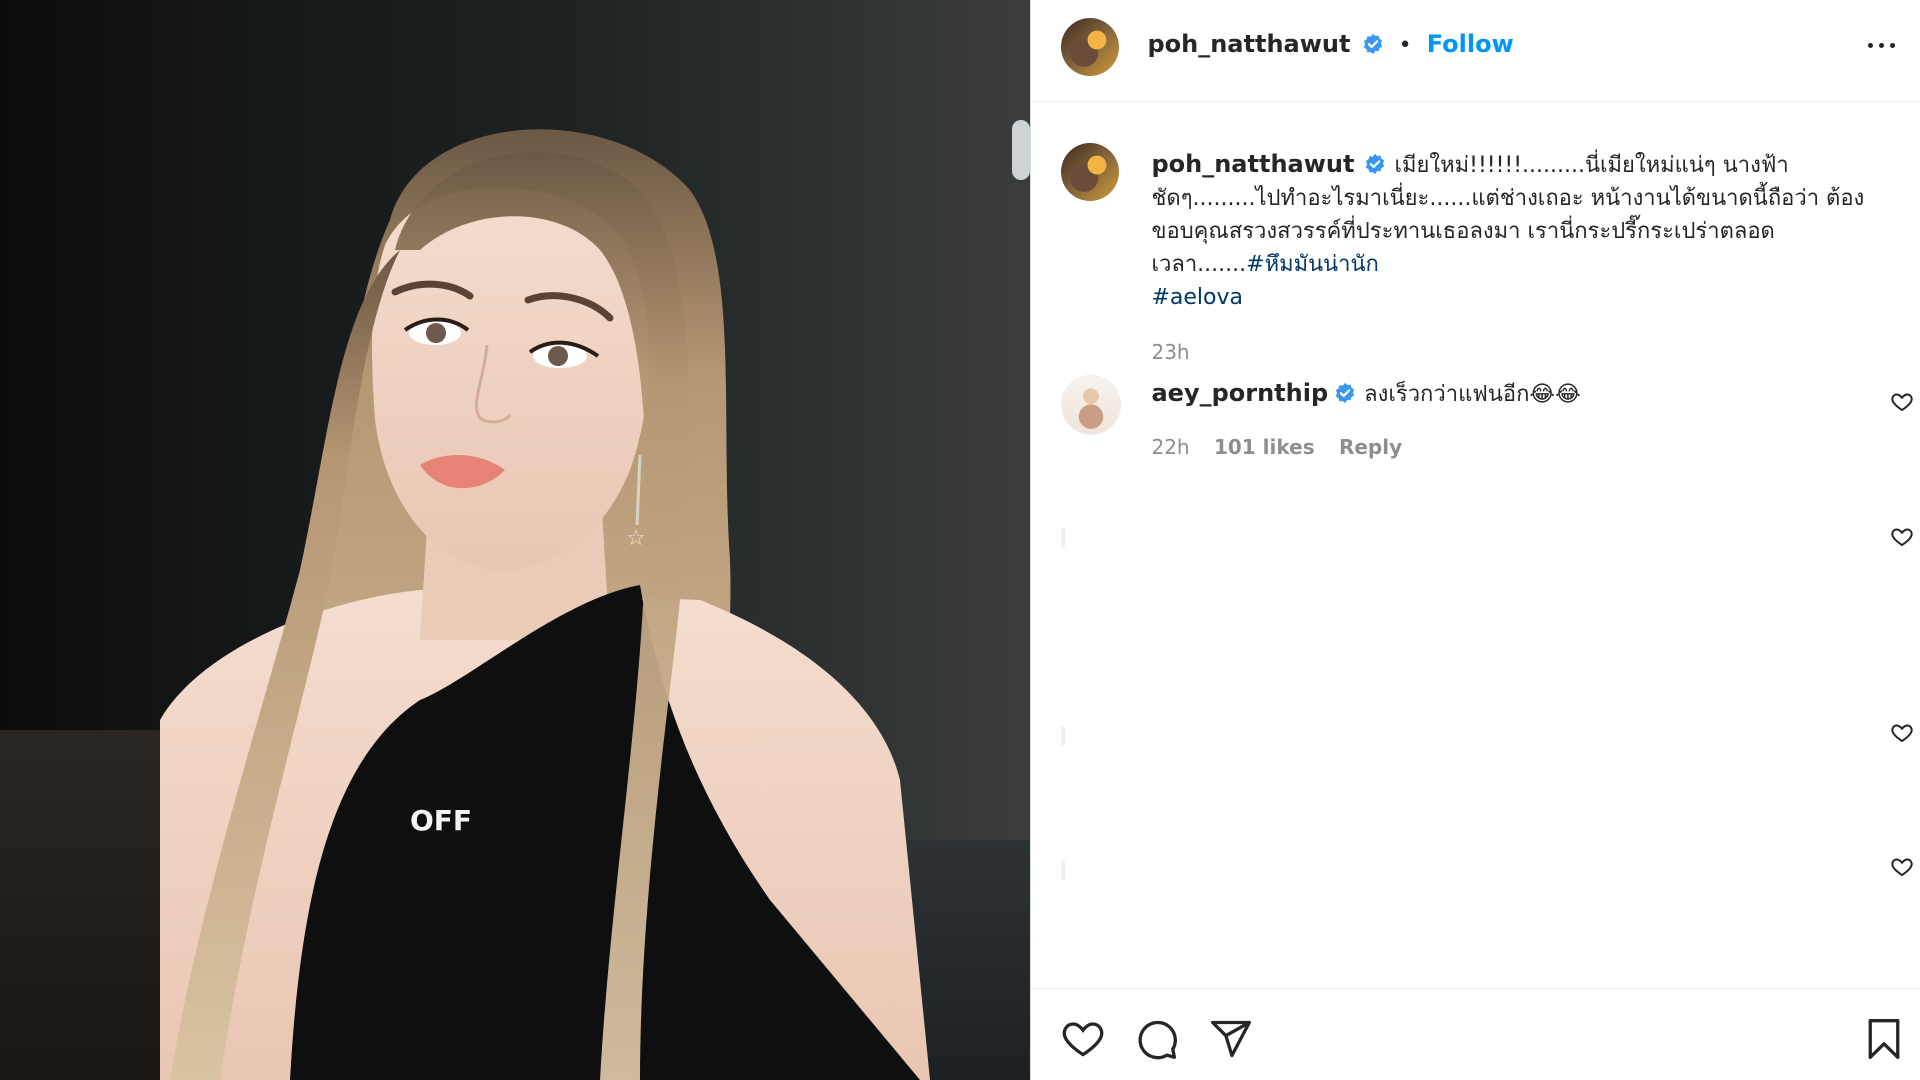  Describe the element at coordinates (1091, 405) in the screenshot. I see `commenter-avatar` at that location.